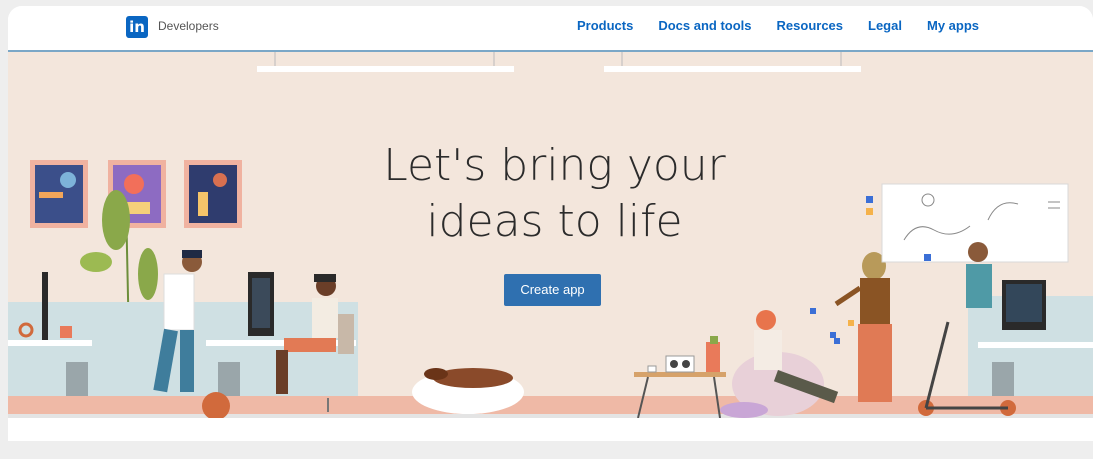  Describe the element at coordinates (554, 165) in the screenshot. I see `headline-line-1: Let's bring your` at that location.